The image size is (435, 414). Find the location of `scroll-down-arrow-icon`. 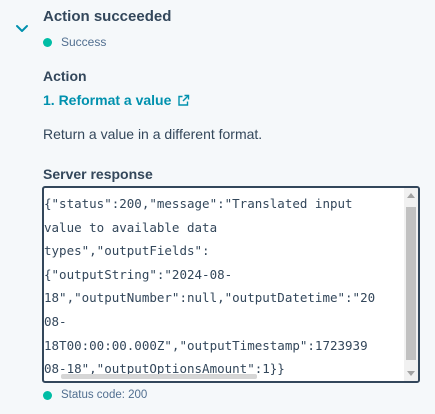

scroll-down-arrow-icon is located at coordinates (411, 373).